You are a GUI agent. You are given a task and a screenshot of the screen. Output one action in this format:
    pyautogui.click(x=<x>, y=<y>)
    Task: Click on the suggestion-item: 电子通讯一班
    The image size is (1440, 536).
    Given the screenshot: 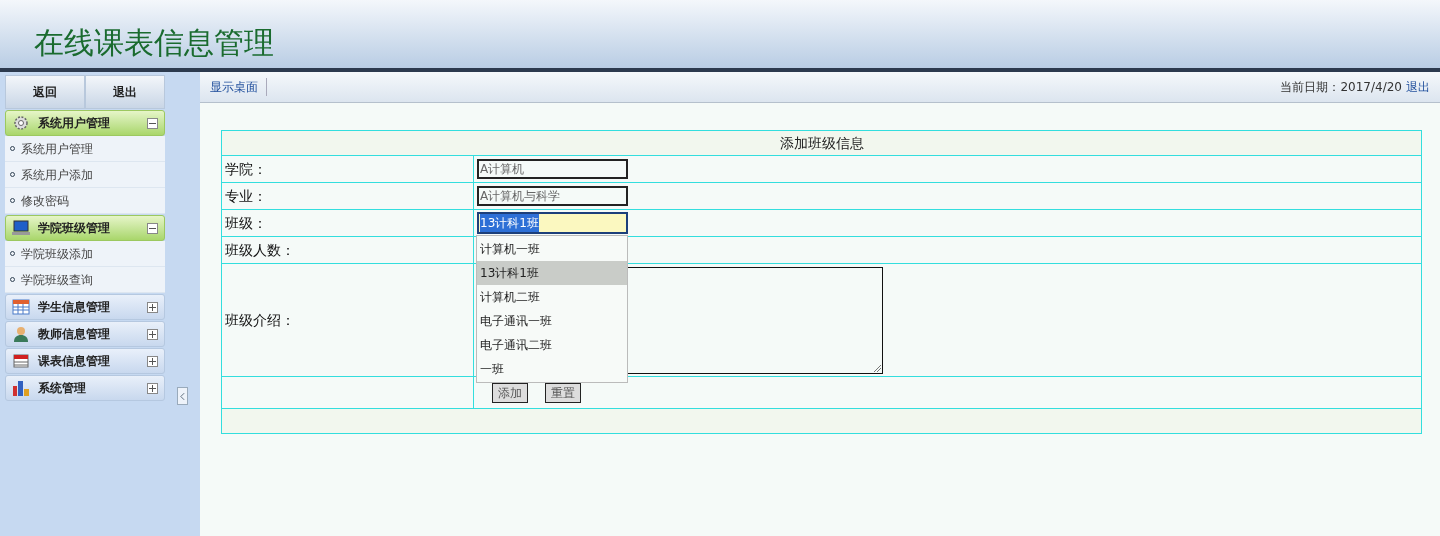 What is the action you would take?
    pyautogui.click(x=552, y=321)
    